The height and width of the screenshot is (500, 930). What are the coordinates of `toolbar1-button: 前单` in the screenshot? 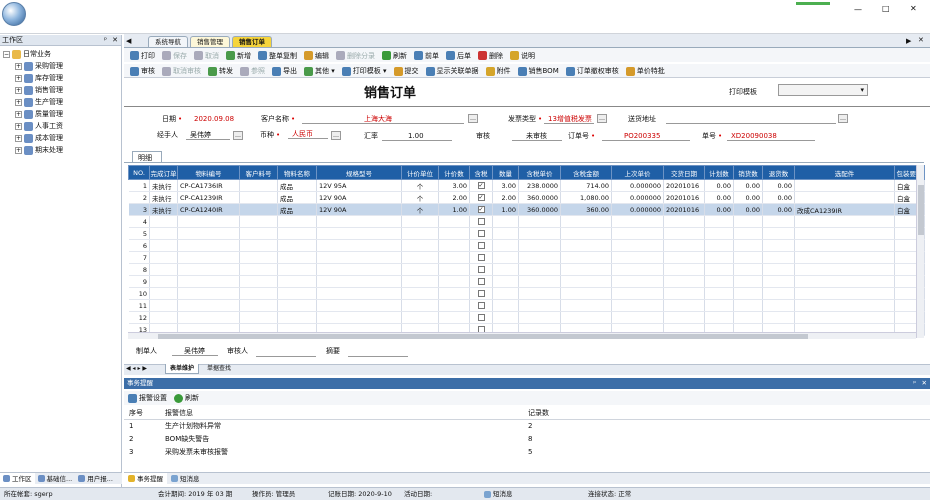 It's located at (426, 56).